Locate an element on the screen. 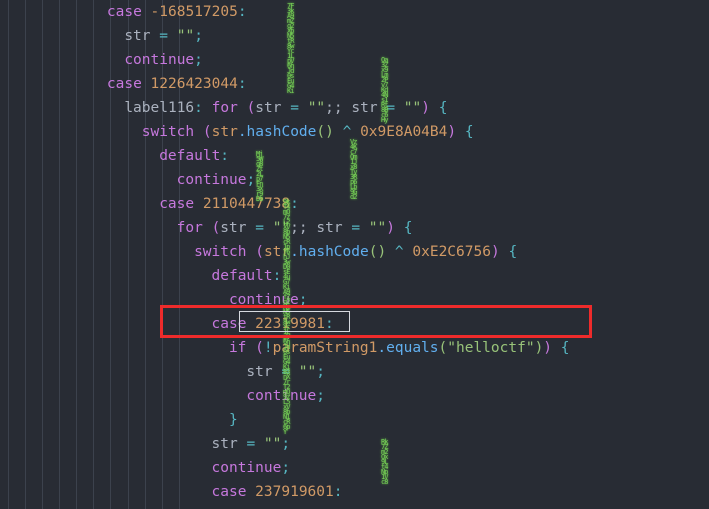 The height and width of the screenshot is (509, 709). code-token: ! is located at coordinates (268, 348).